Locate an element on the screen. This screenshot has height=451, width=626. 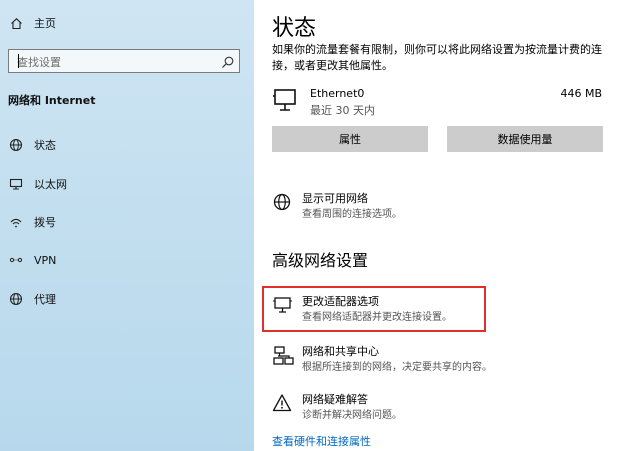
vpn-icon is located at coordinates (16, 260).